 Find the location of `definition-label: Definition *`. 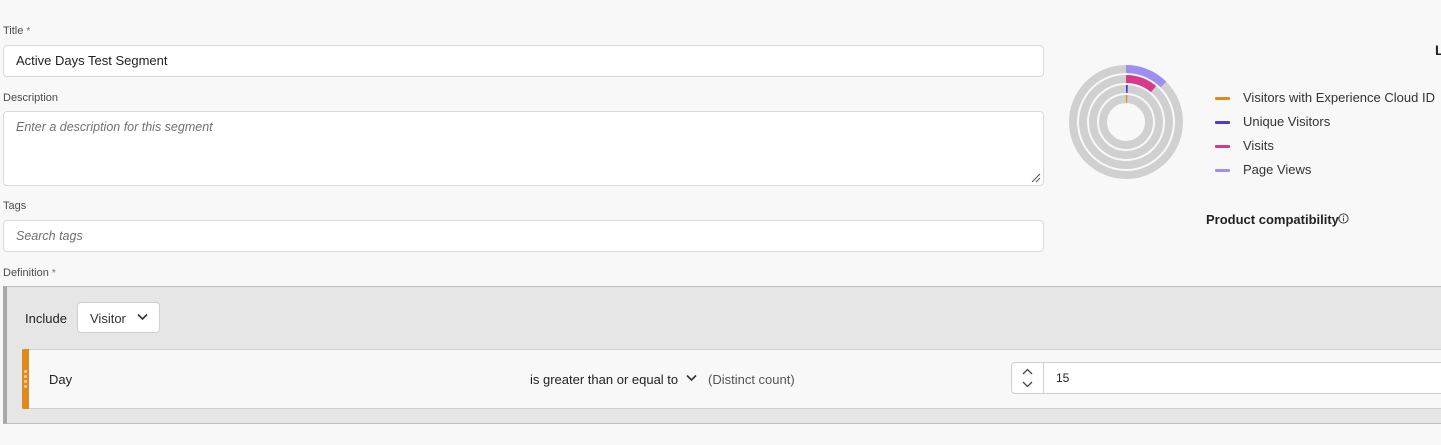

definition-label: Definition * is located at coordinates (29, 273).